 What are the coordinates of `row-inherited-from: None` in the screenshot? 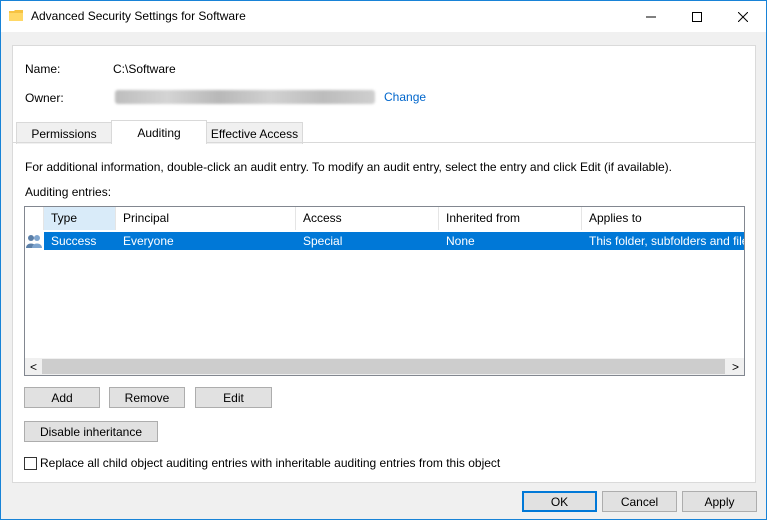 It's located at (460, 241).